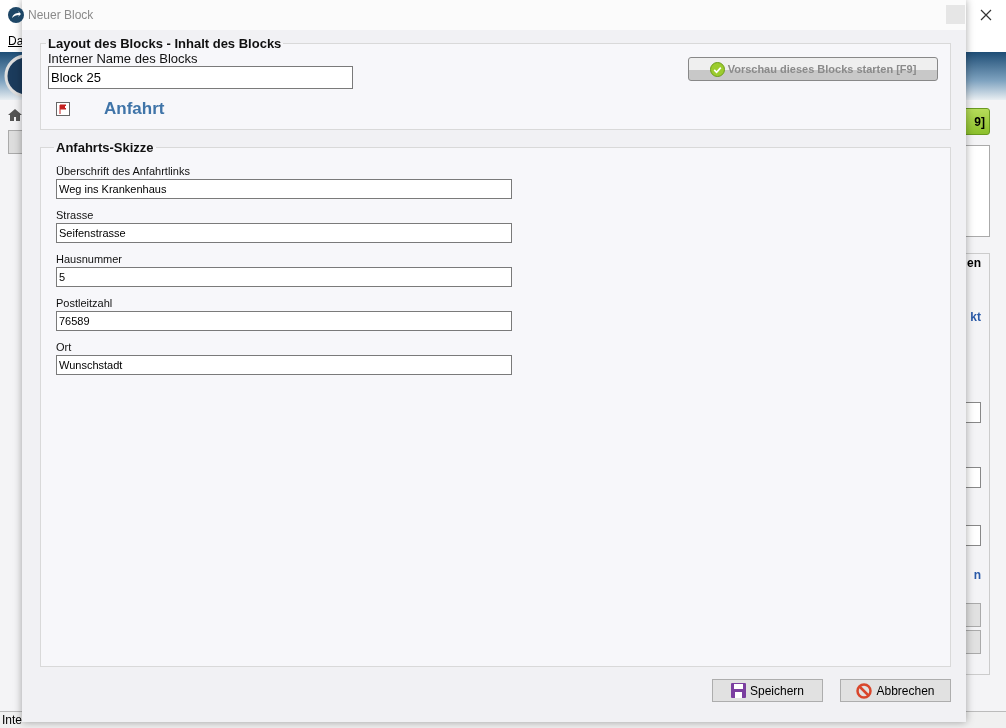 This screenshot has height=728, width=1006. What do you see at coordinates (85, 303) in the screenshot?
I see `field-label: Postleitzahl` at bounding box center [85, 303].